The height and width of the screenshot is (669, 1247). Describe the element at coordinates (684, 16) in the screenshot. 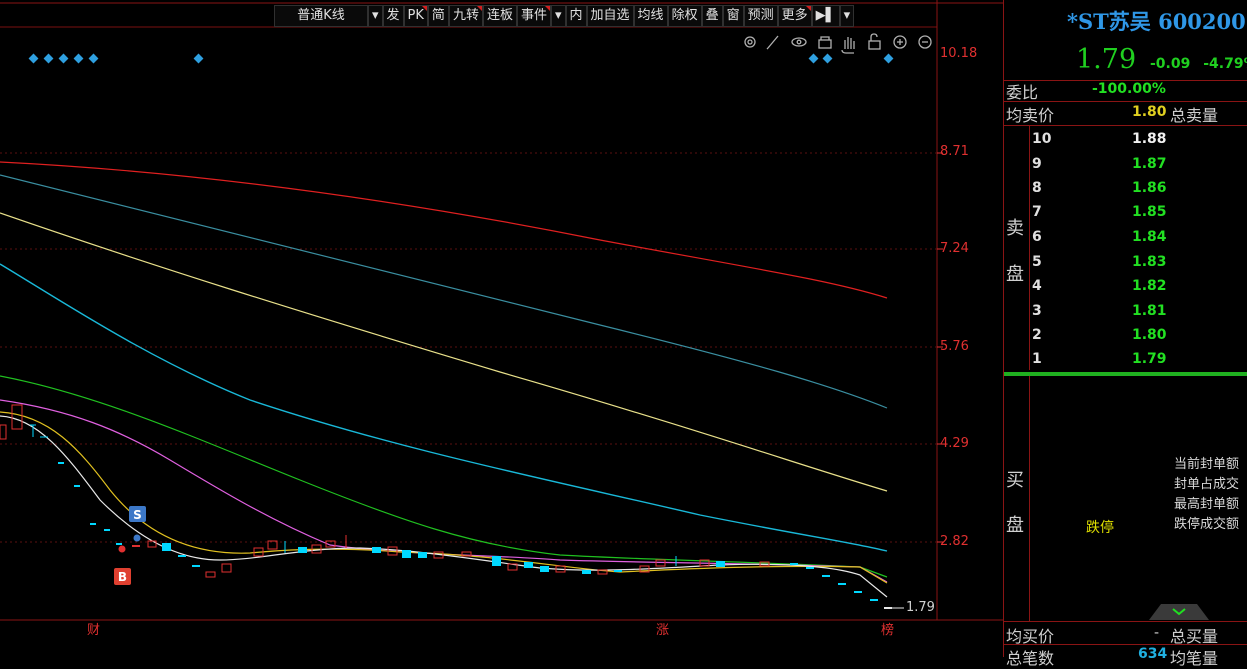

I see `toolbar-exright-button: 除权` at that location.